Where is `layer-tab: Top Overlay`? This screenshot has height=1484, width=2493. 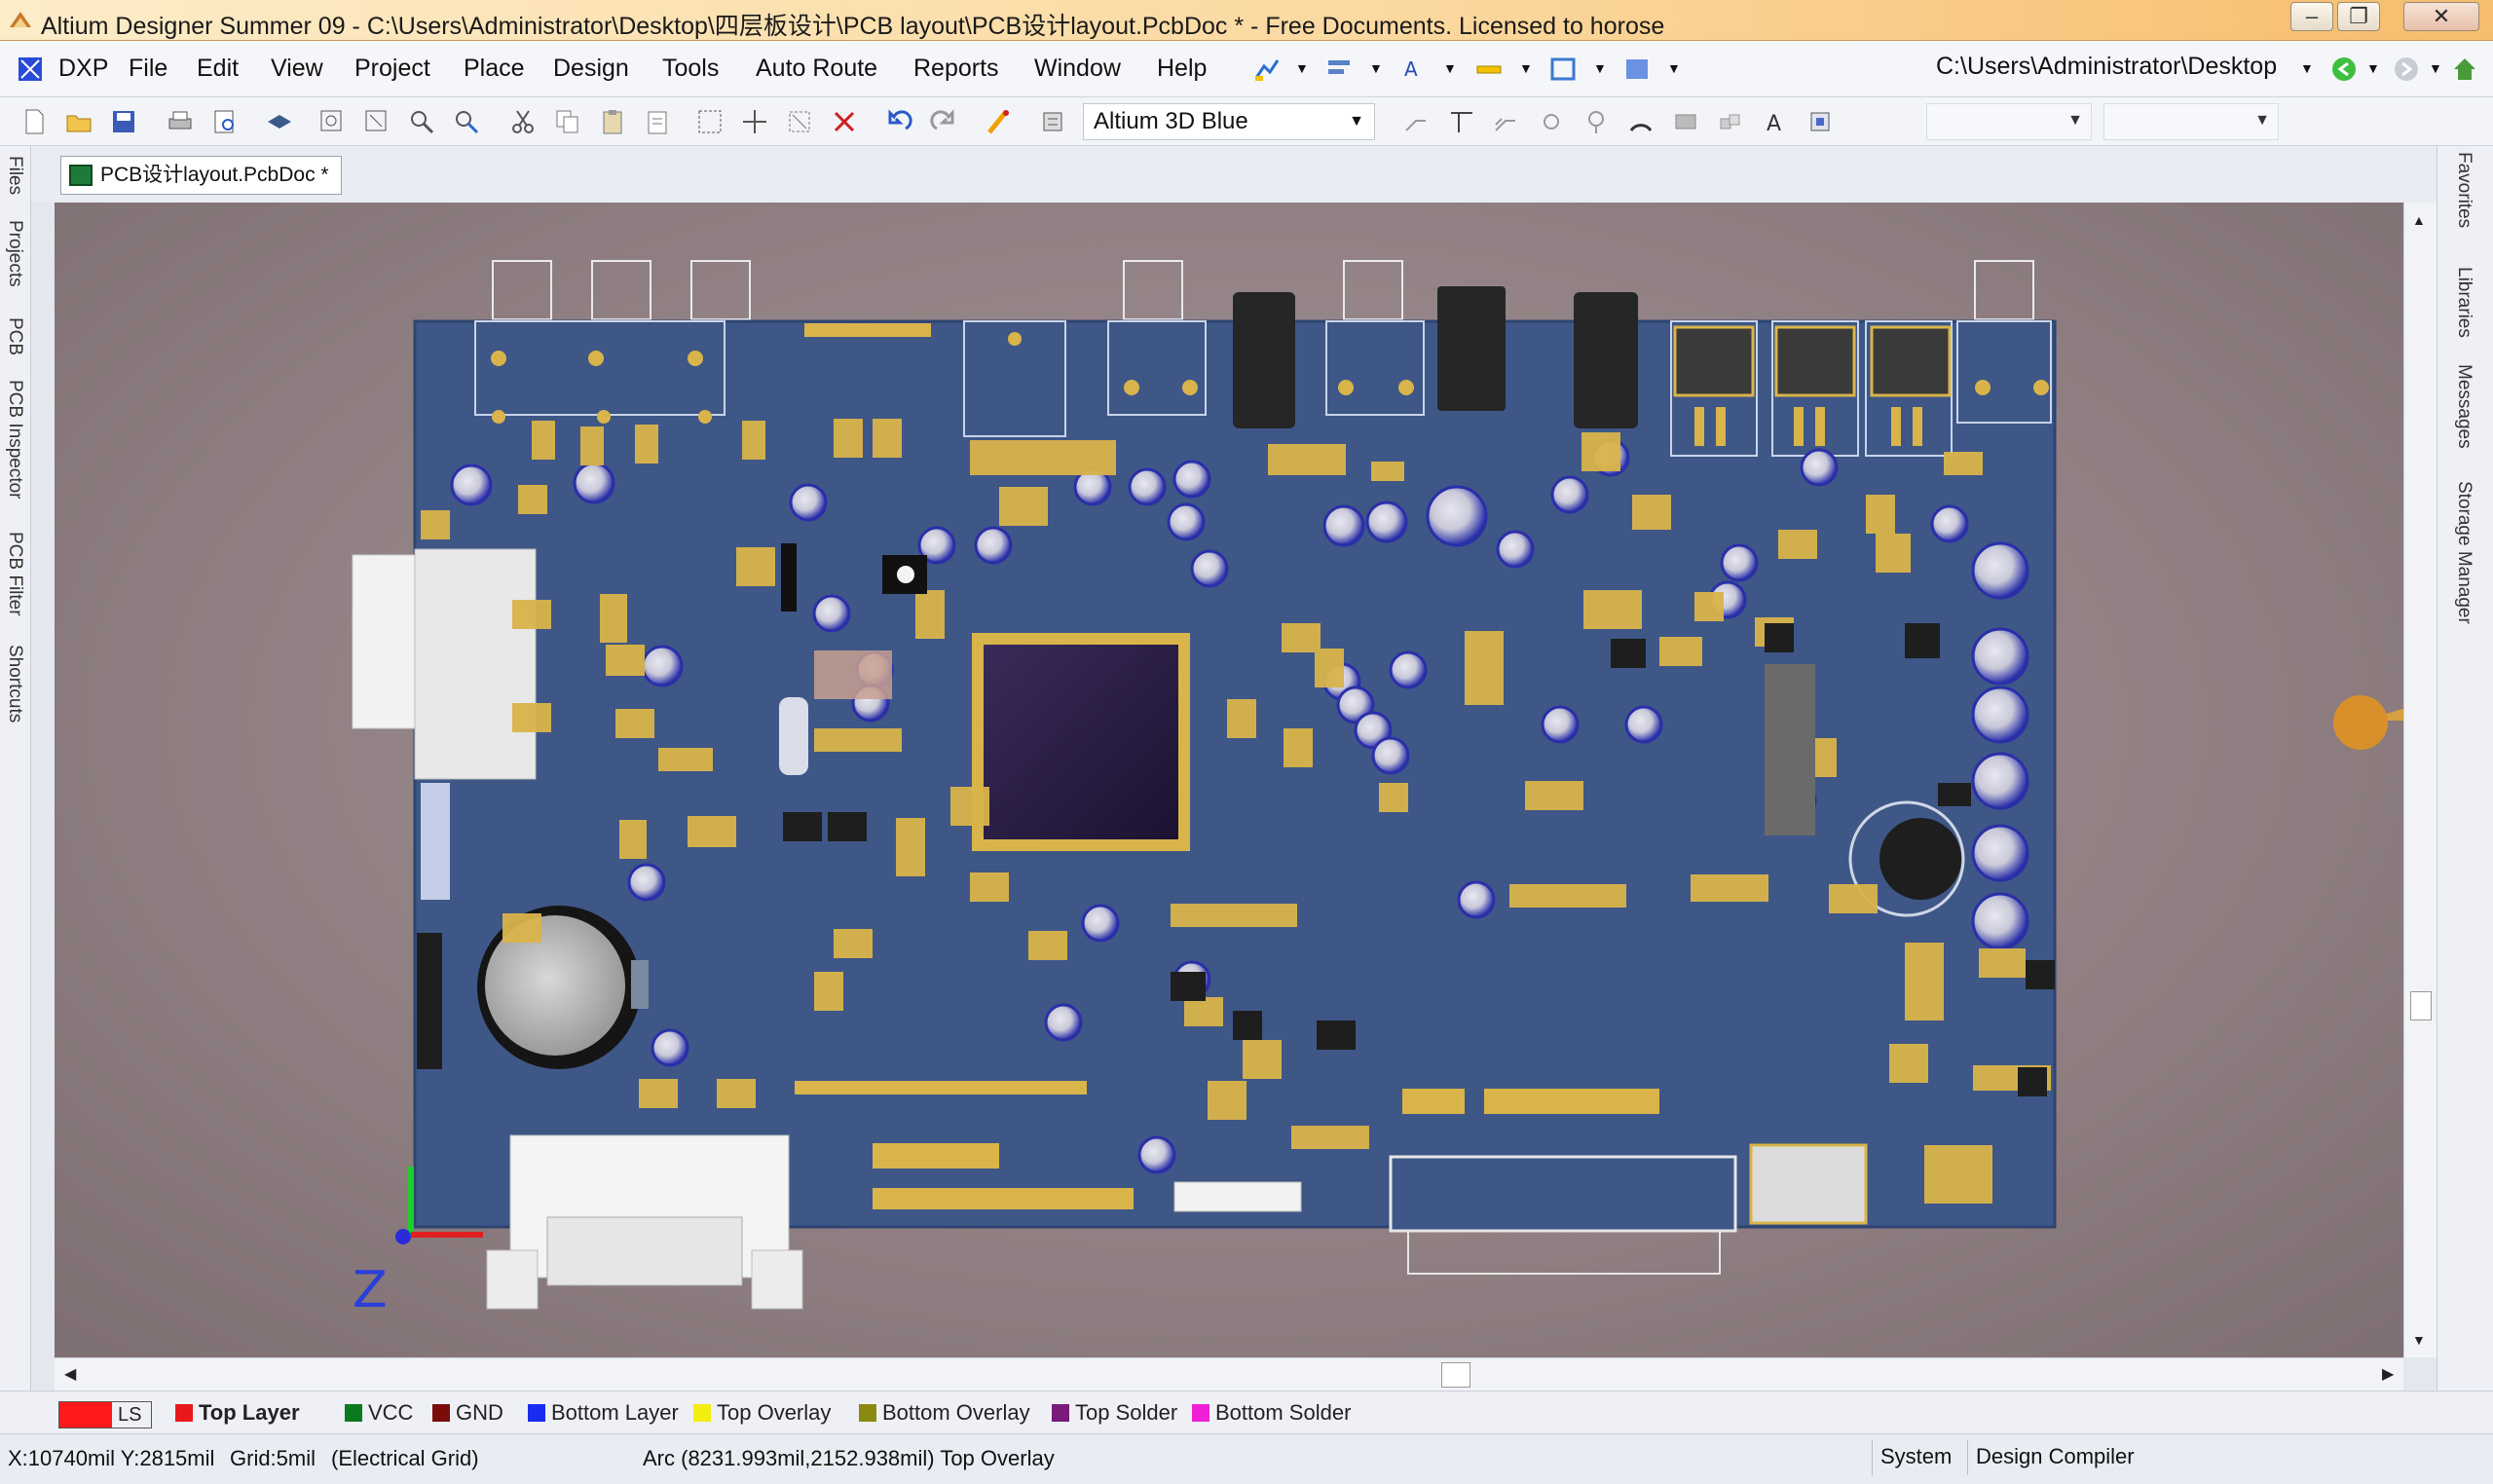 layer-tab: Top Overlay is located at coordinates (760, 1412).